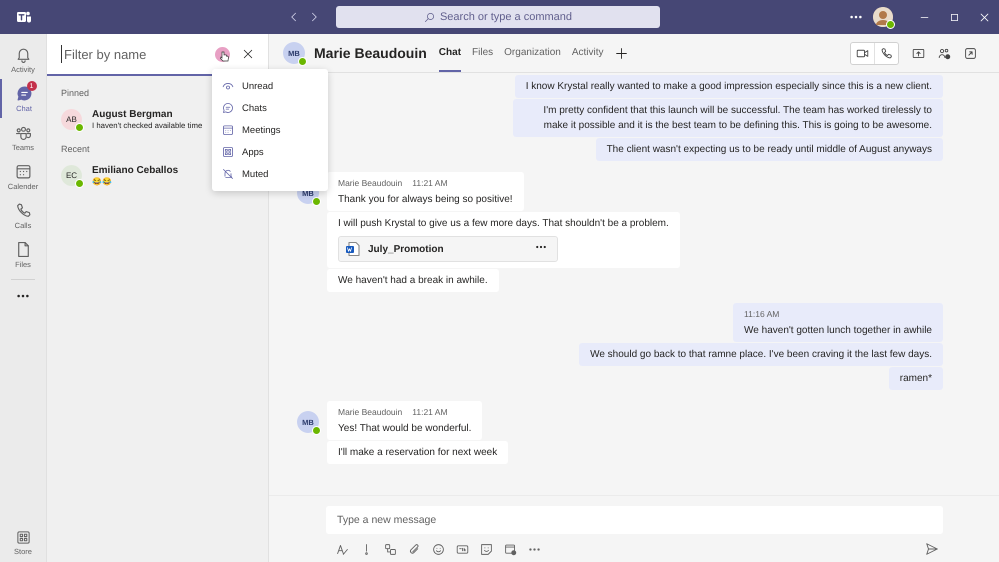 The image size is (999, 562). What do you see at coordinates (954, 17) in the screenshot?
I see `maximize-icon` at bounding box center [954, 17].